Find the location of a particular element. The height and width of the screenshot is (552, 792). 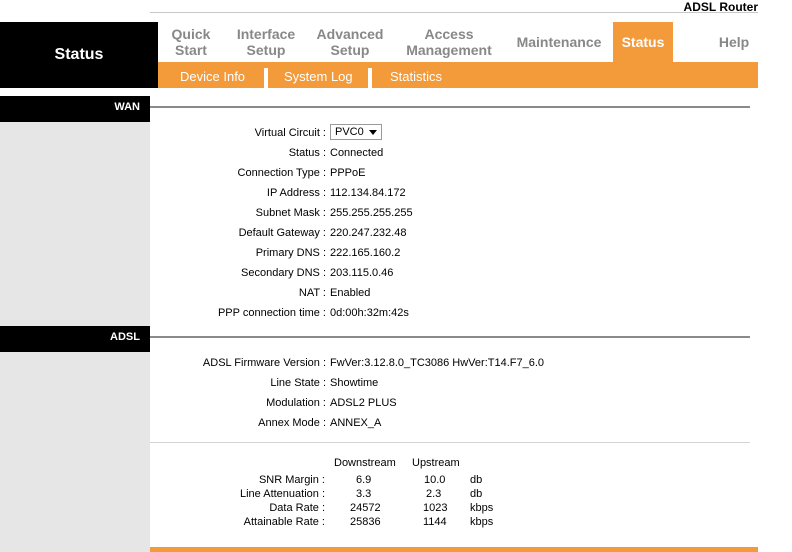

nav-help: Help is located at coordinates (734, 42).